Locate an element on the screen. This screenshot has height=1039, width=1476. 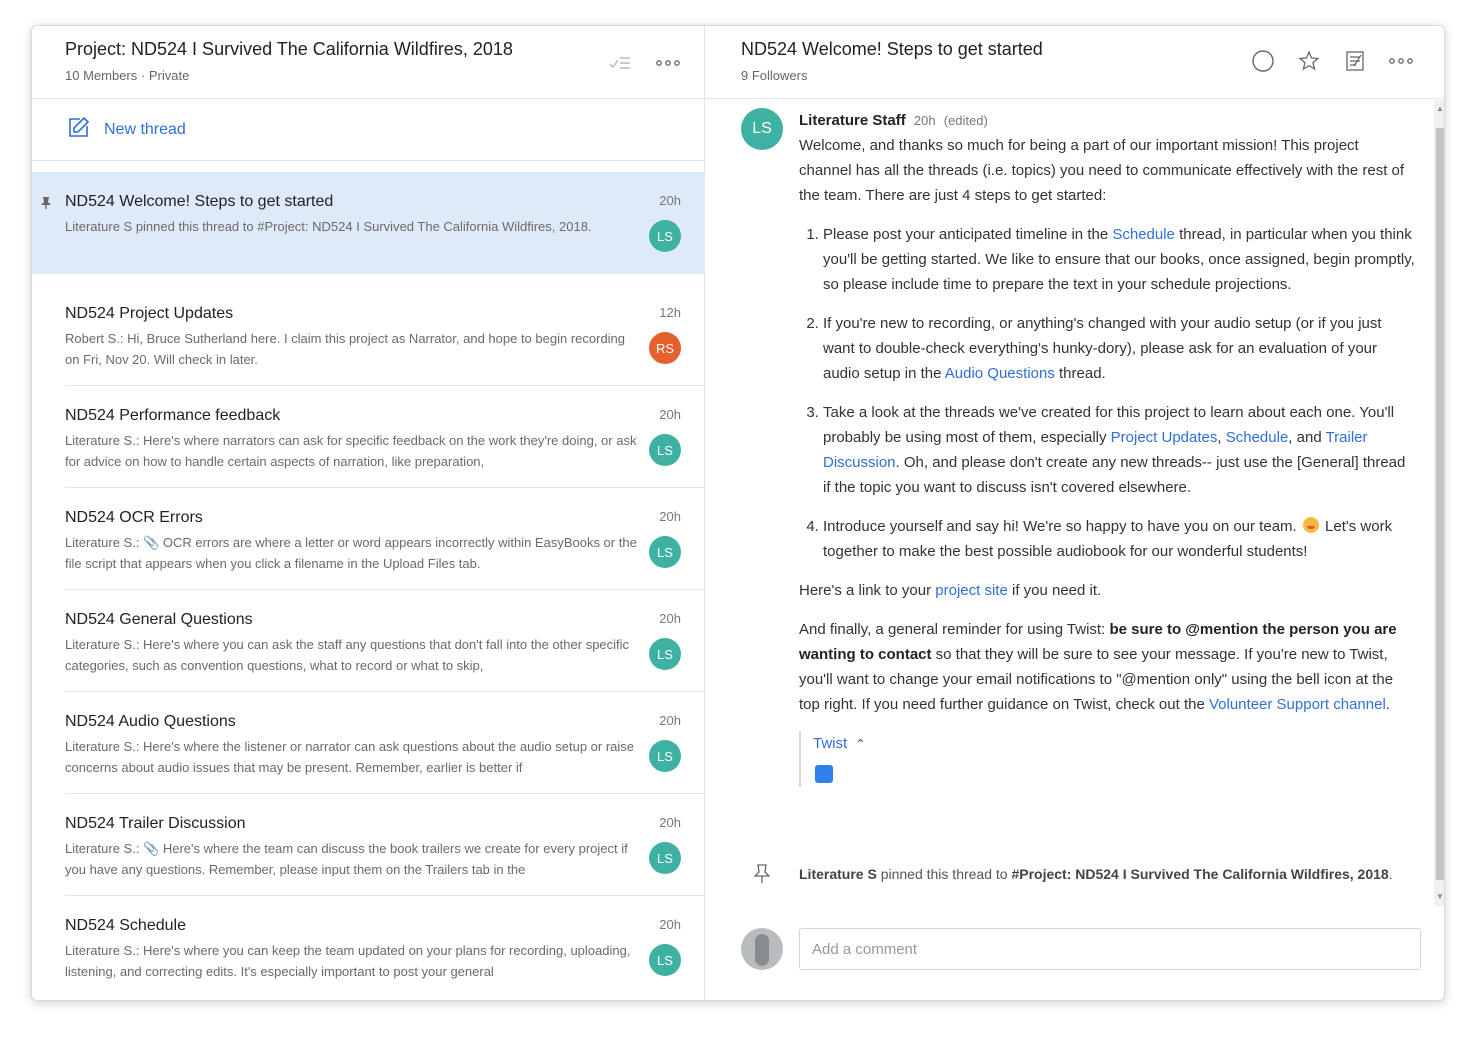
message-author: Literature Staff is located at coordinates (852, 120).